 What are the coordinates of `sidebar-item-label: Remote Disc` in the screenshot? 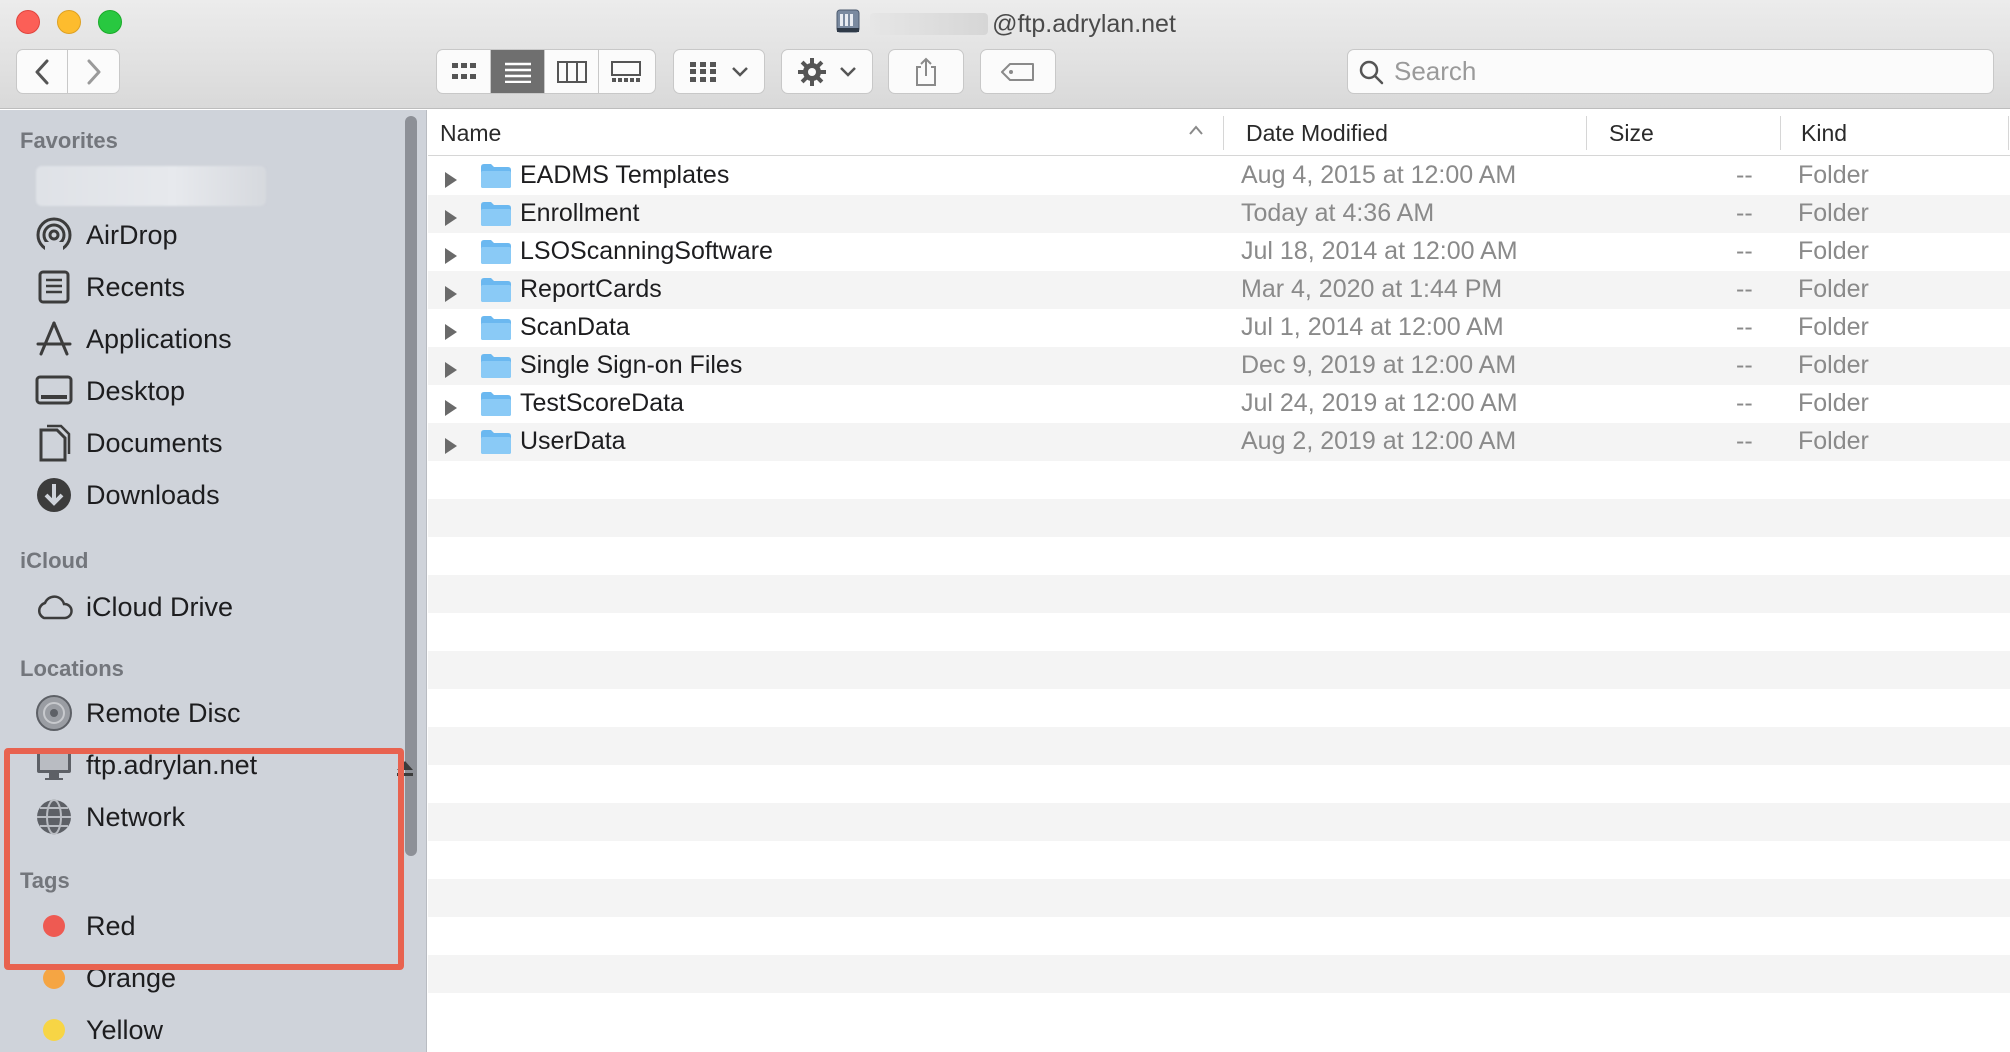 It's located at (163, 712).